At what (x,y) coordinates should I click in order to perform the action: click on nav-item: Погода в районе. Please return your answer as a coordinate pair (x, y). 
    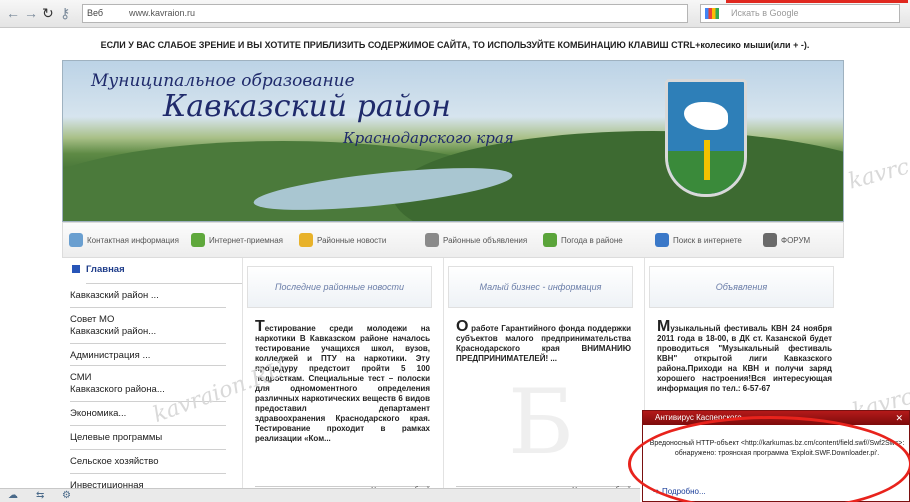
    Looking at the image, I should click on (583, 240).